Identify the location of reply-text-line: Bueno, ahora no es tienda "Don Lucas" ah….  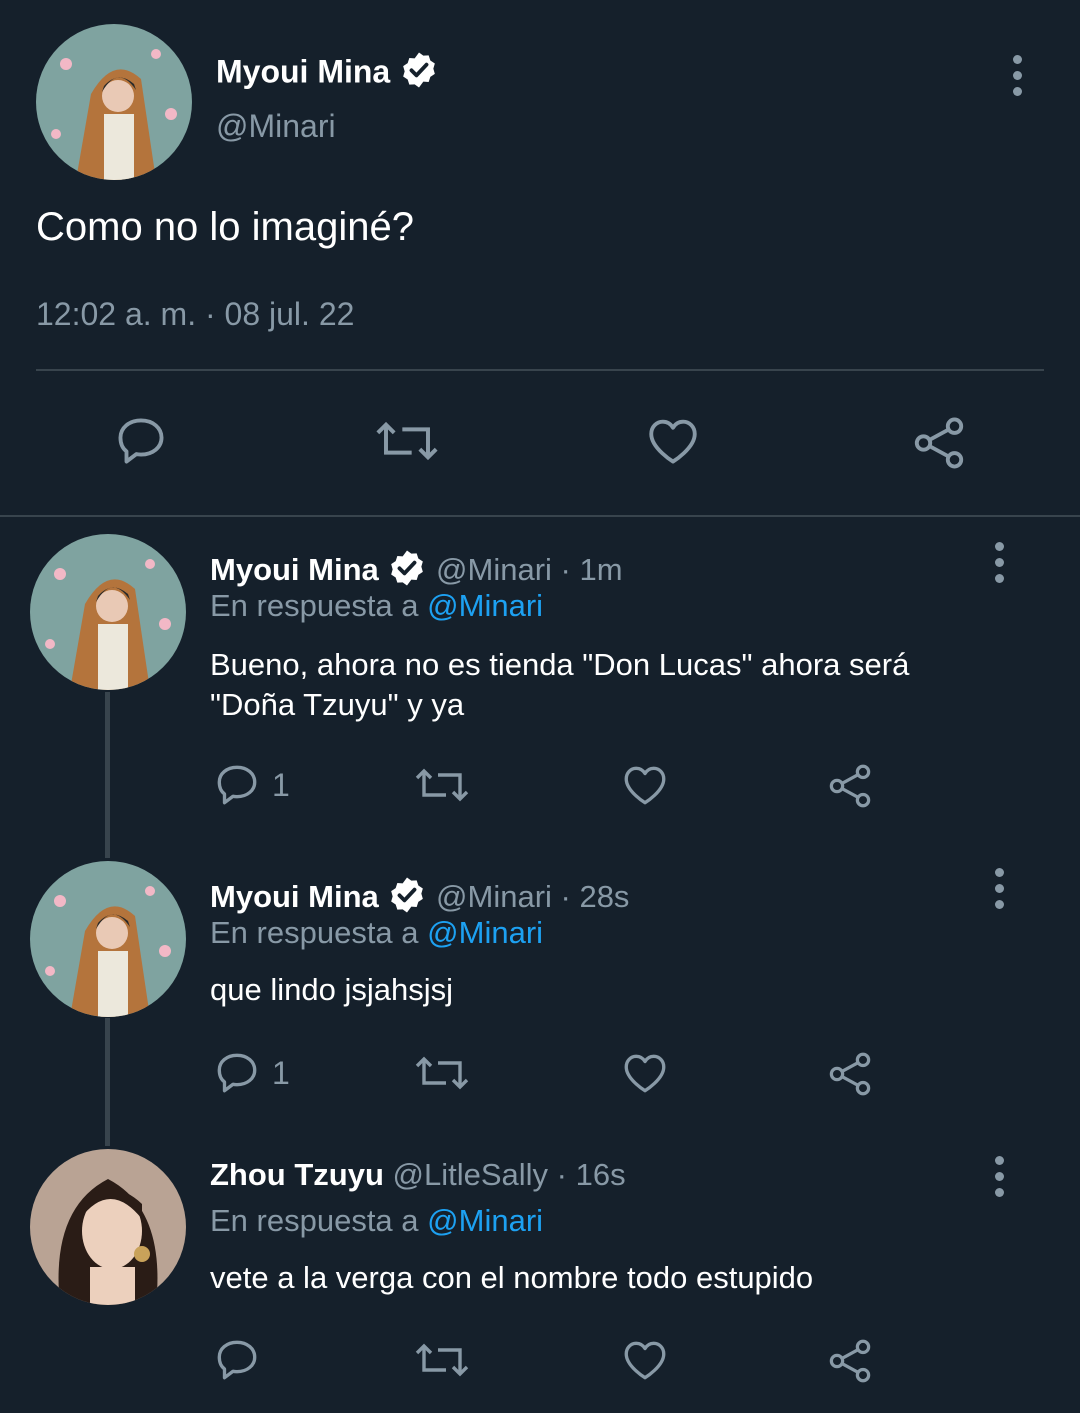
(560, 664).